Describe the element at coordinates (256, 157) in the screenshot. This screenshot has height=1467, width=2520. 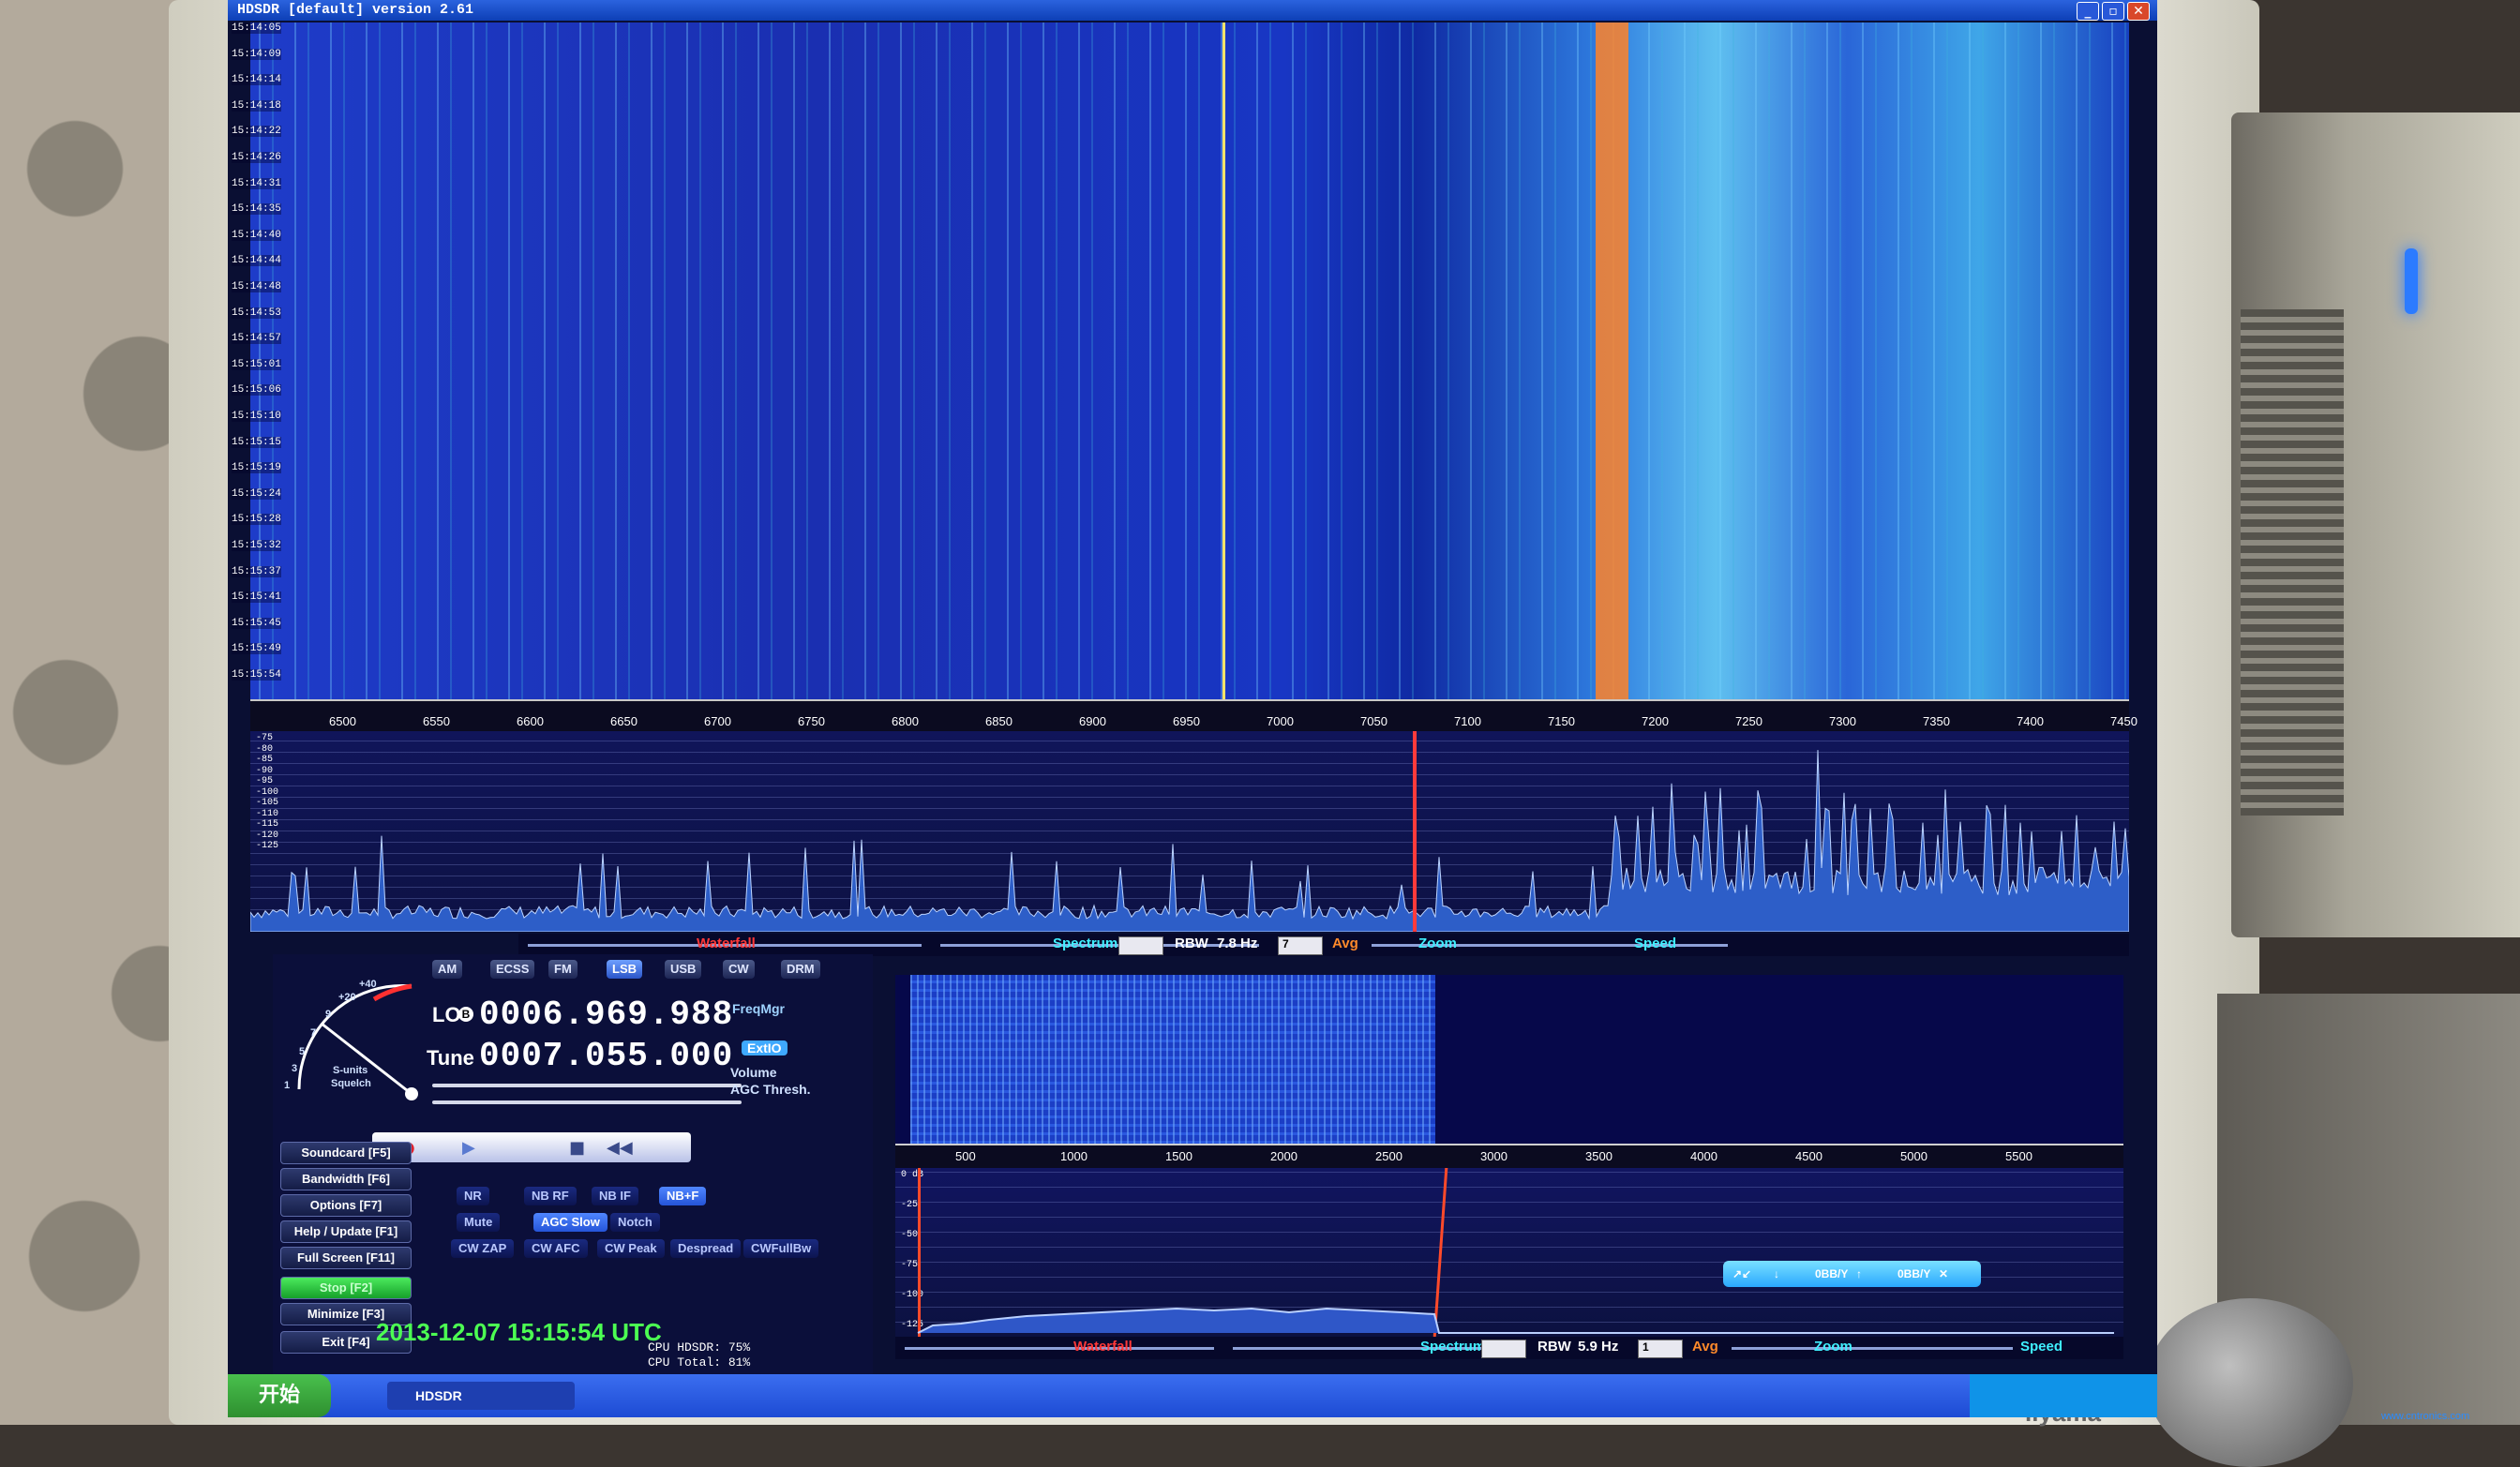
I see `waterfall-timestamp: 15:14:26` at that location.